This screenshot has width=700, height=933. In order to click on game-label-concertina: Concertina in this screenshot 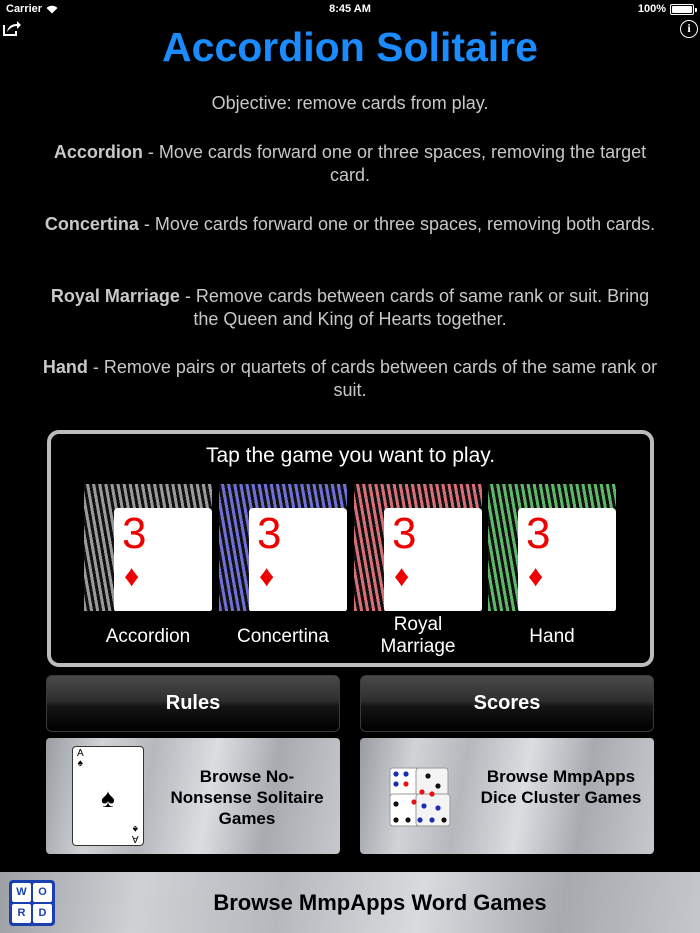, I will do `click(283, 636)`.